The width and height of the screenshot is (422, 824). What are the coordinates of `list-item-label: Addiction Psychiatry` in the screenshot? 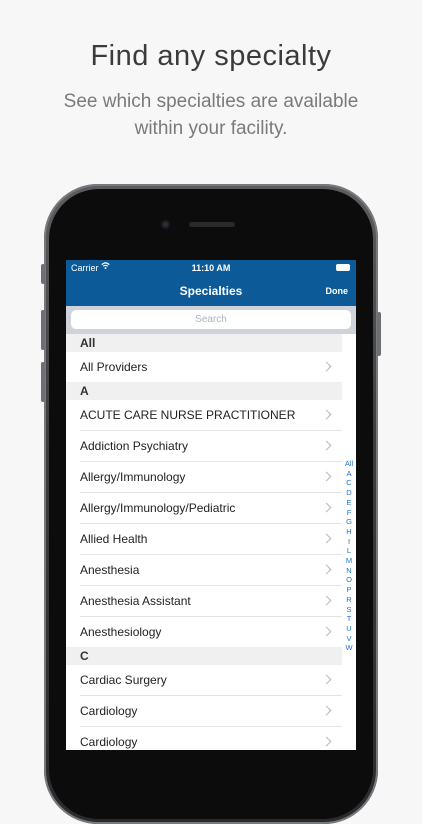 It's located at (134, 446).